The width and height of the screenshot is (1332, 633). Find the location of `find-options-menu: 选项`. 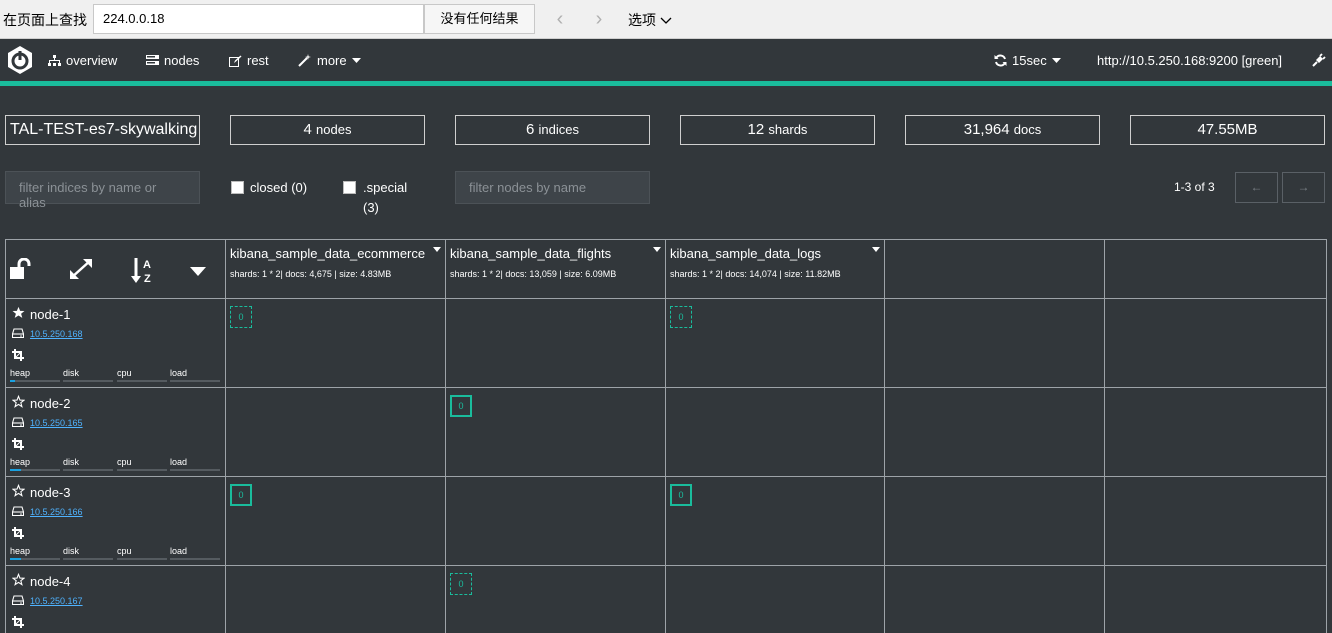

find-options-menu: 选项 is located at coordinates (650, 20).